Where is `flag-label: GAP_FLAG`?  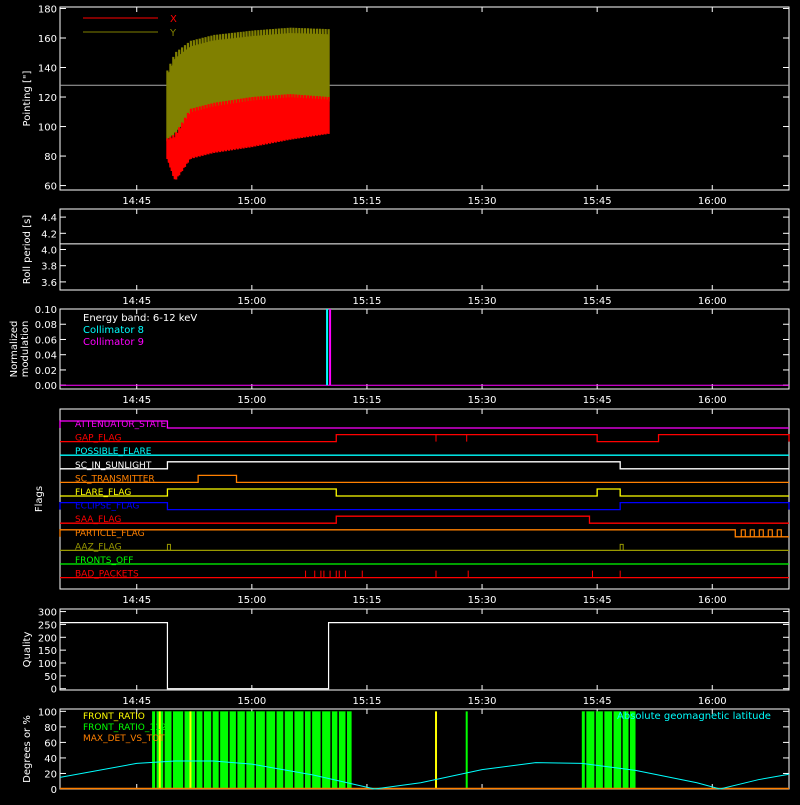
flag-label: GAP_FLAG is located at coordinates (98, 439).